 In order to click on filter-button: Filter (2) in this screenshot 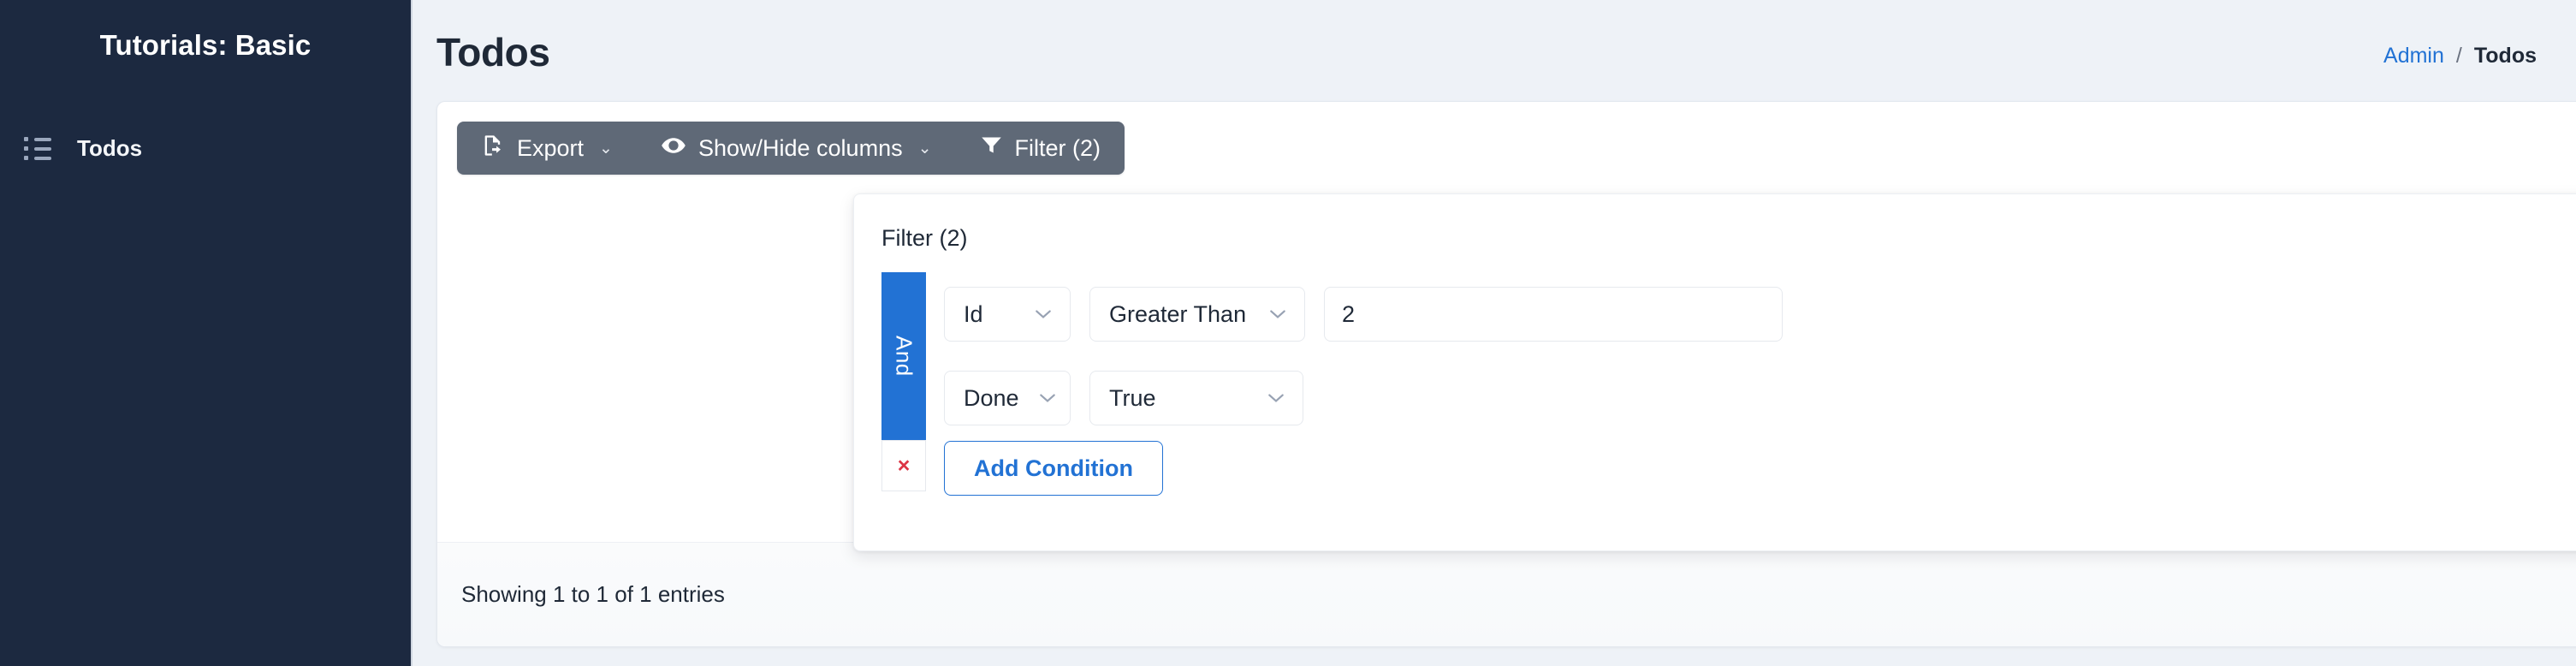, I will do `click(1040, 148)`.